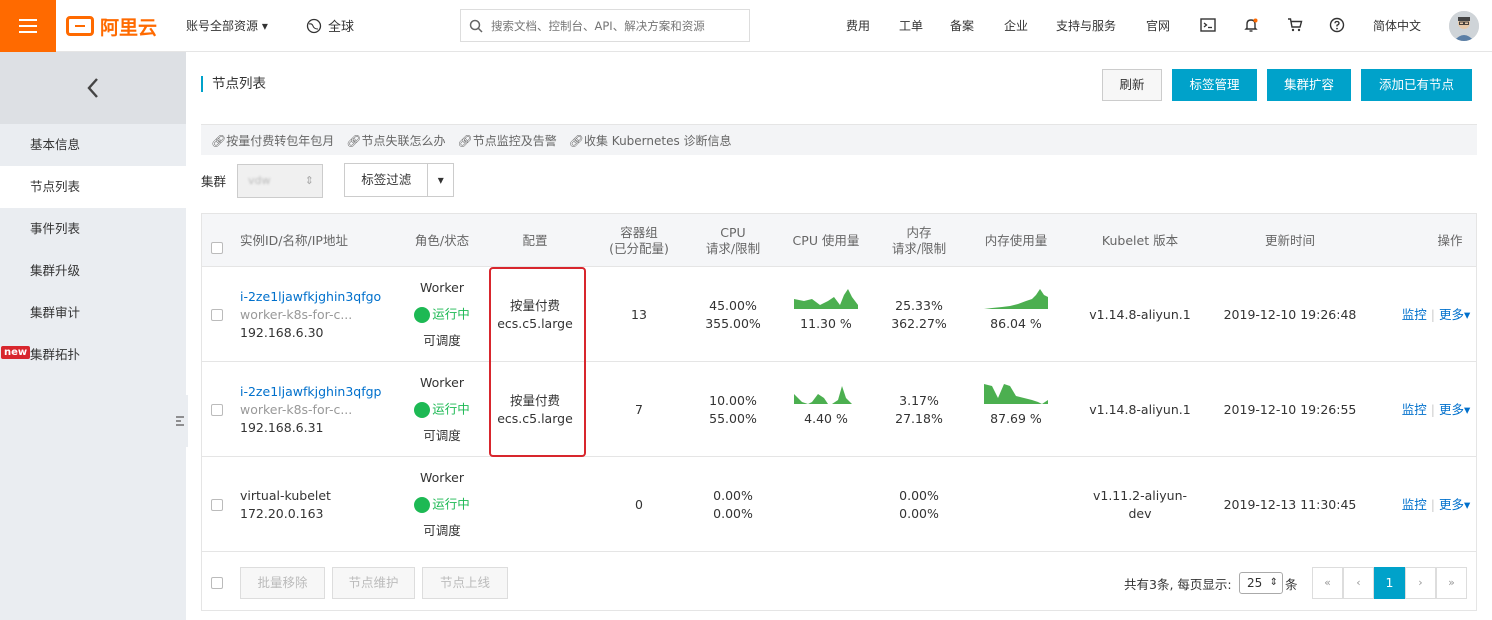 This screenshot has height=620, width=1492. I want to click on page-size-select: 25 ⇕, so click(1261, 583).